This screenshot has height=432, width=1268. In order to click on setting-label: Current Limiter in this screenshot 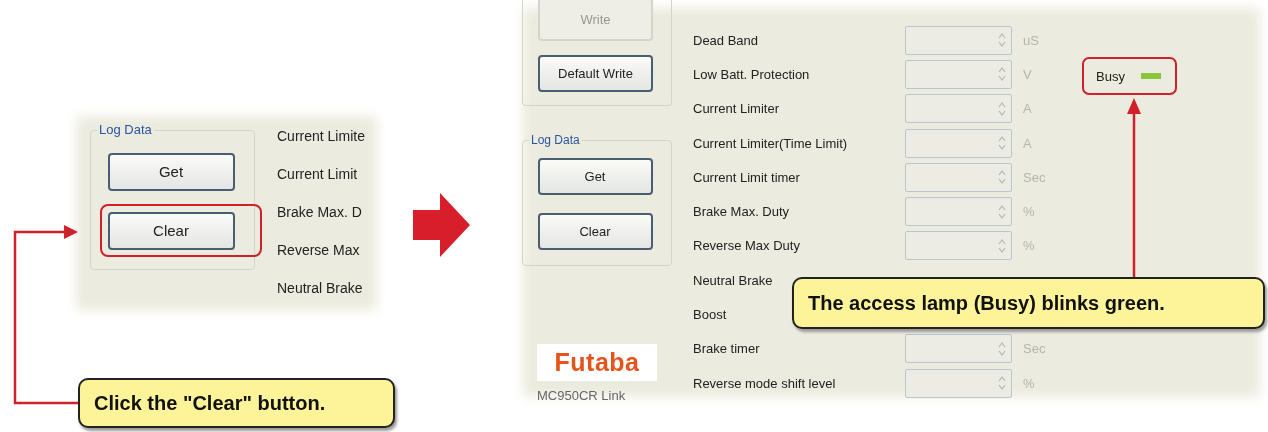, I will do `click(736, 109)`.